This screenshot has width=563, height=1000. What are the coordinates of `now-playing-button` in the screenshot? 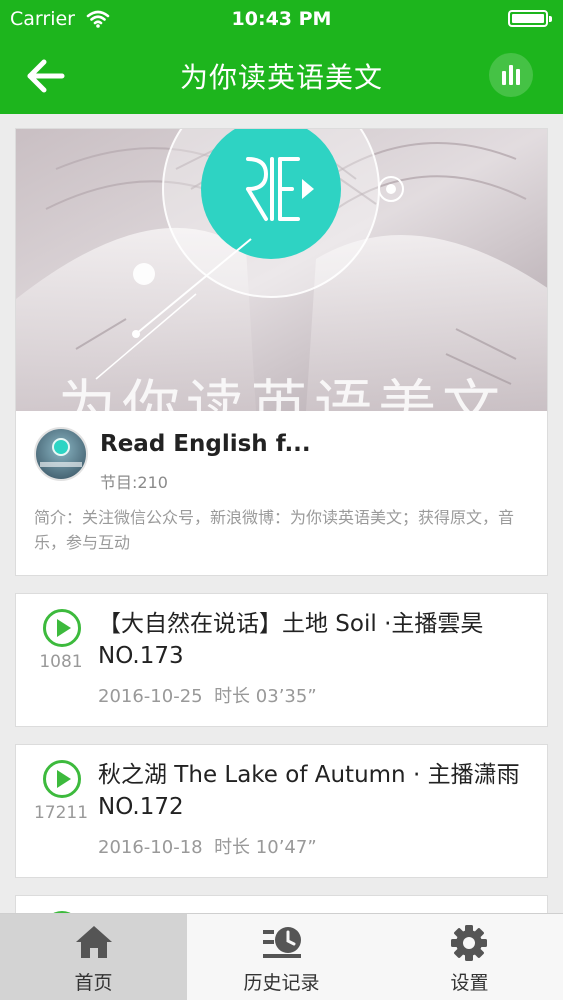 It's located at (511, 75).